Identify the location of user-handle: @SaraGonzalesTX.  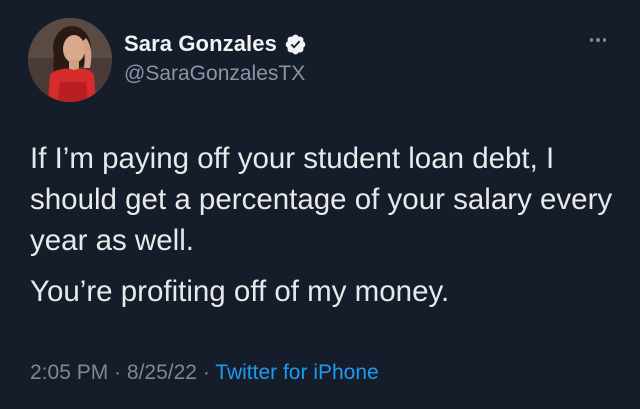
(215, 74).